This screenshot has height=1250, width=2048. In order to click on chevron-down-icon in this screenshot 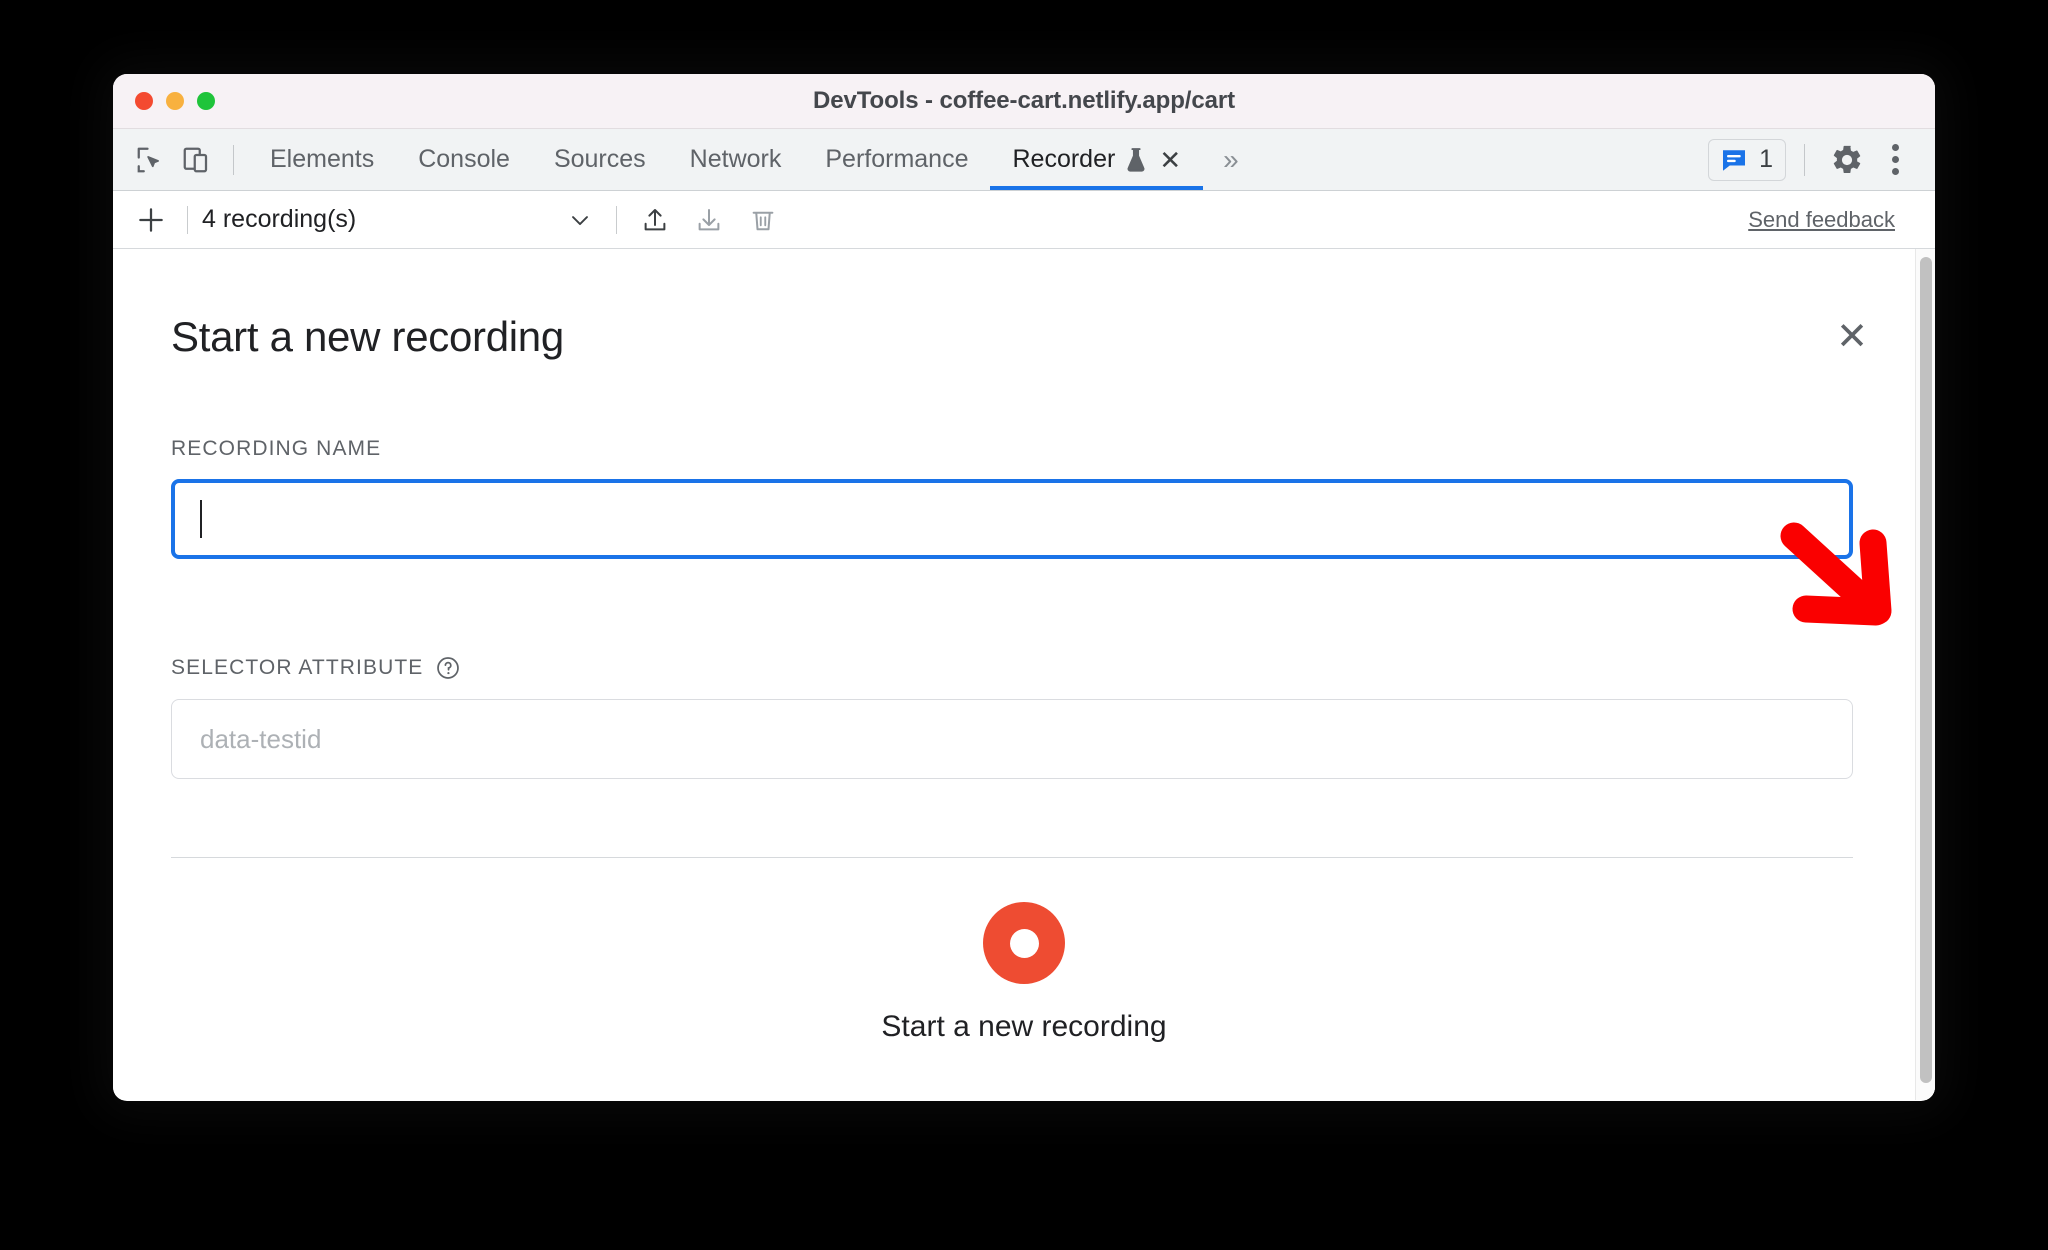, I will do `click(580, 220)`.